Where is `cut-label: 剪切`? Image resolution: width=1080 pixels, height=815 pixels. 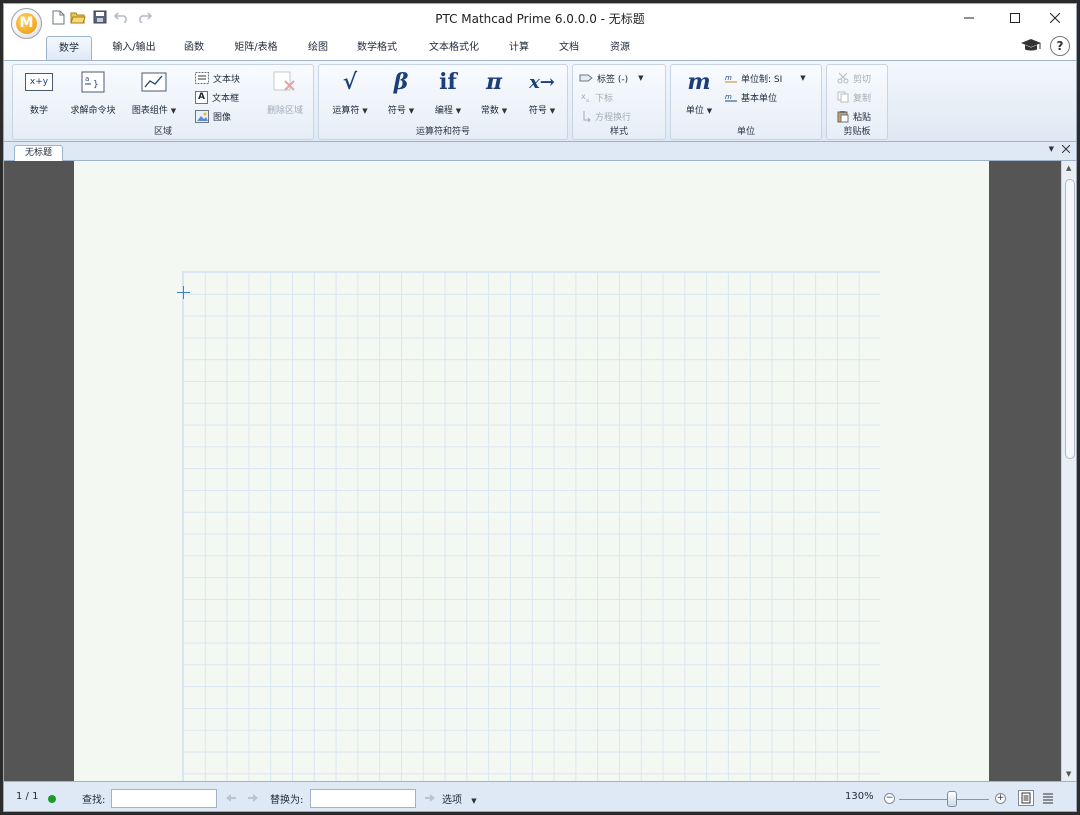
cut-label: 剪切 is located at coordinates (862, 79).